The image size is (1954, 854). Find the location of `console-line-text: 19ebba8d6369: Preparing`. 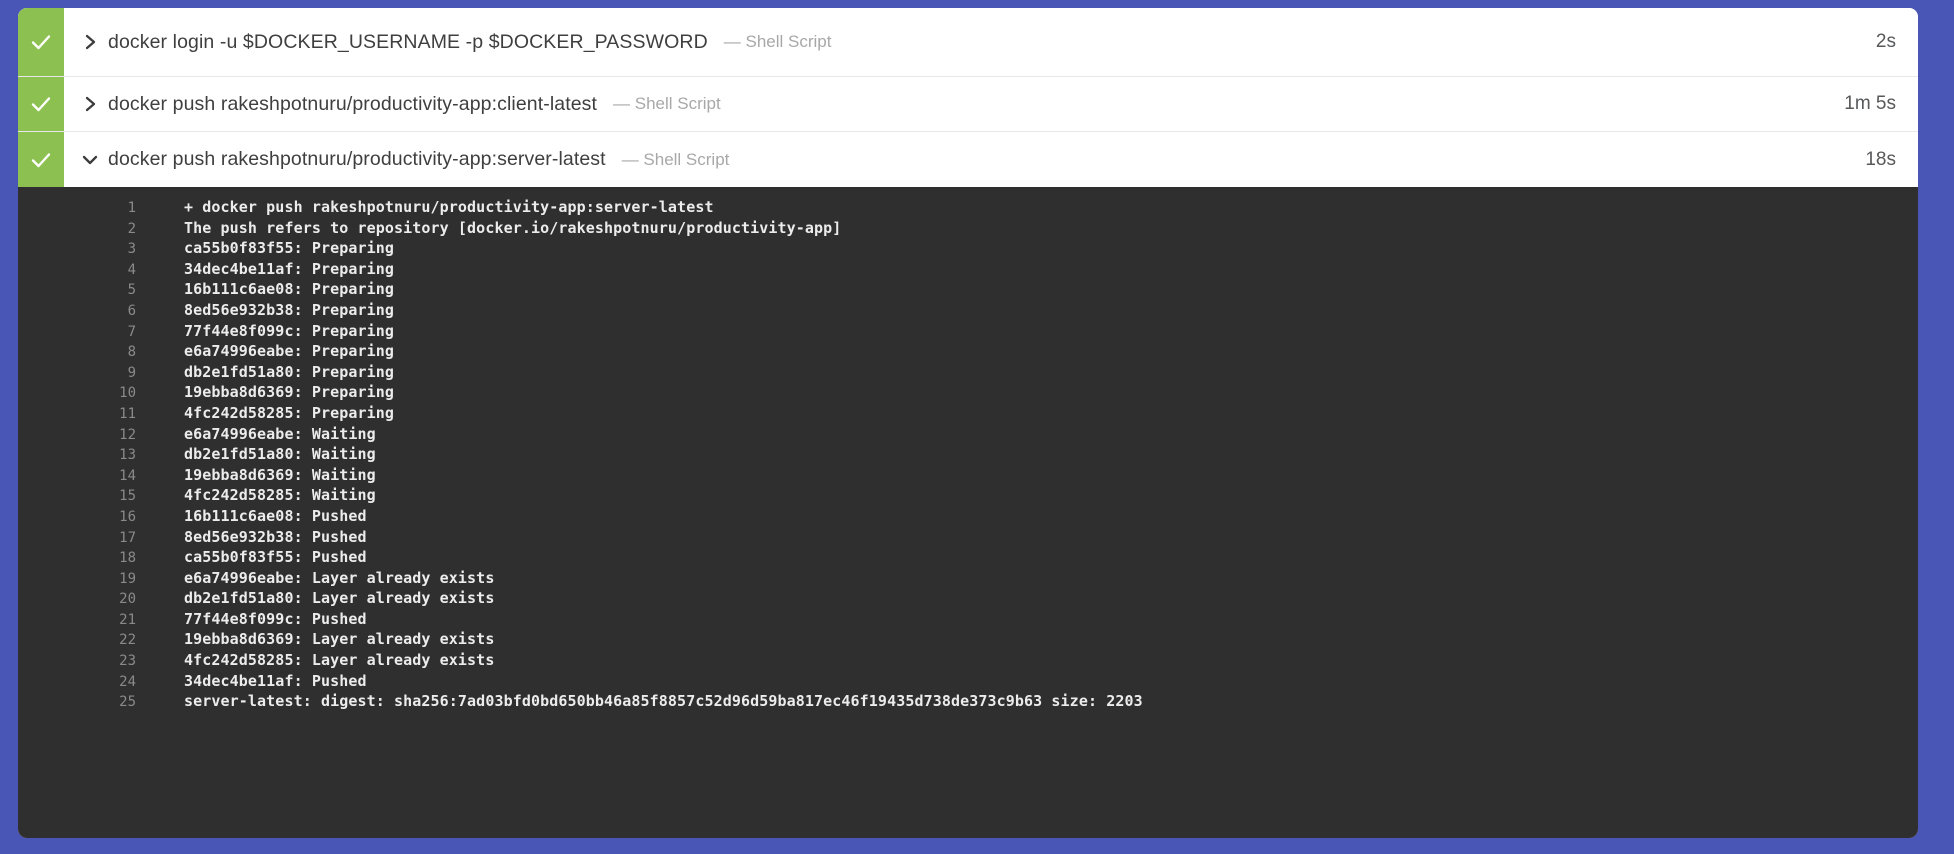

console-line-text: 19ebba8d6369: Preparing is located at coordinates (289, 392).